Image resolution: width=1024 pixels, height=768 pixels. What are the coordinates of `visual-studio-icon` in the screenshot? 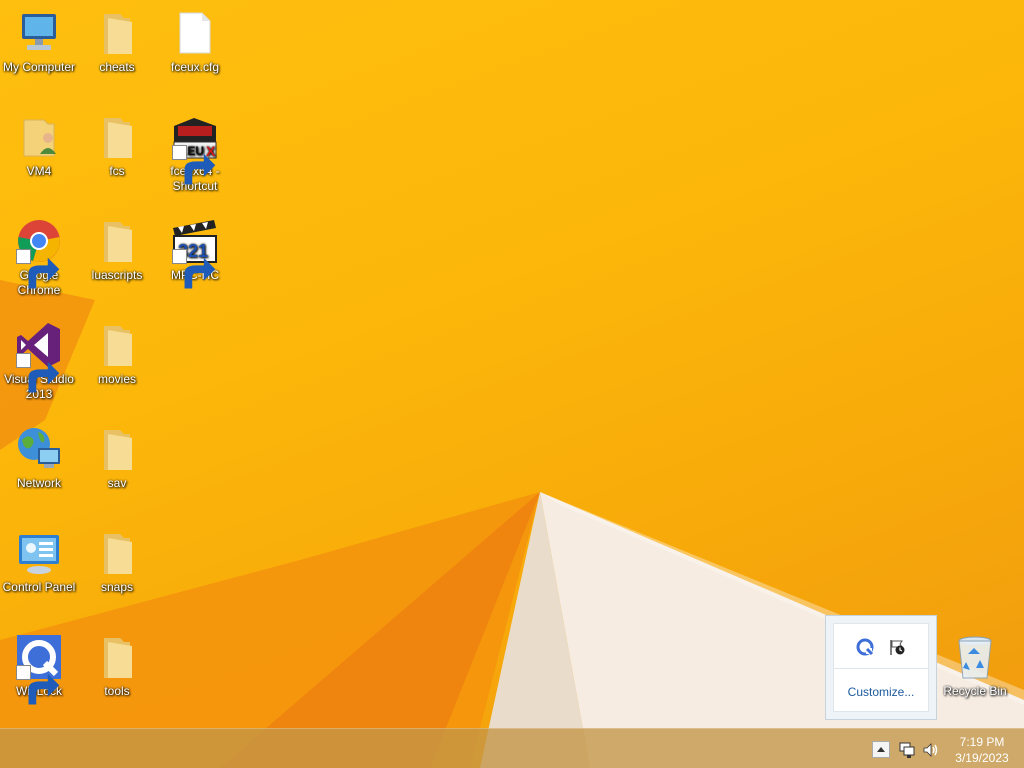 It's located at (39, 356).